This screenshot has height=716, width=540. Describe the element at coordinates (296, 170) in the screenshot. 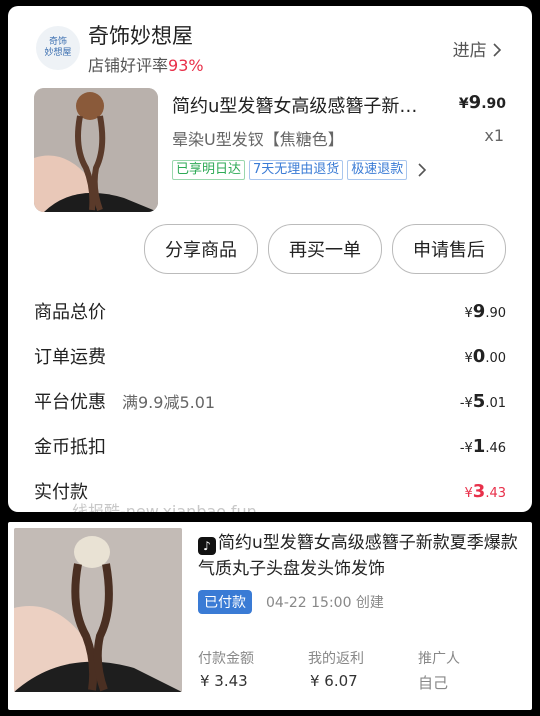

I see `tag-7day-return: 7天无理由退货` at that location.